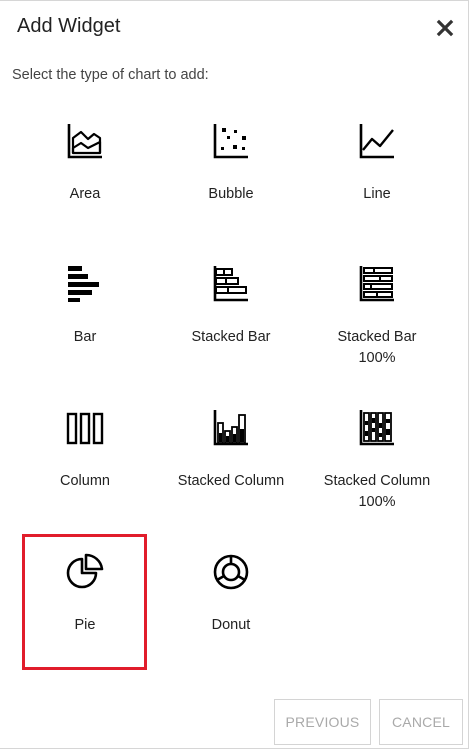 The height and width of the screenshot is (751, 471). Describe the element at coordinates (69, 26) in the screenshot. I see `dialog-title: Add Widget` at that location.